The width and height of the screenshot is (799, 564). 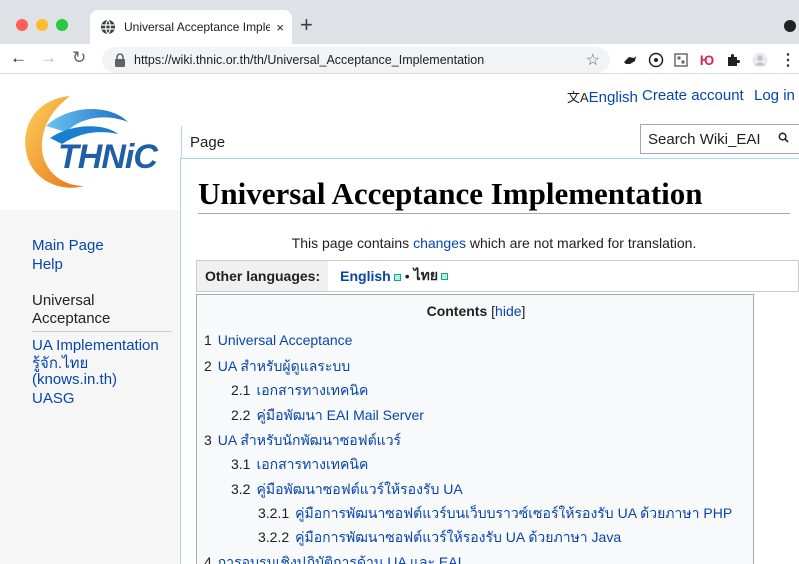 I want to click on toc-item: 3.2 คู่มือพัฒนาซอฟต์แวร์ให้รองรับ UA, so click(x=347, y=490).